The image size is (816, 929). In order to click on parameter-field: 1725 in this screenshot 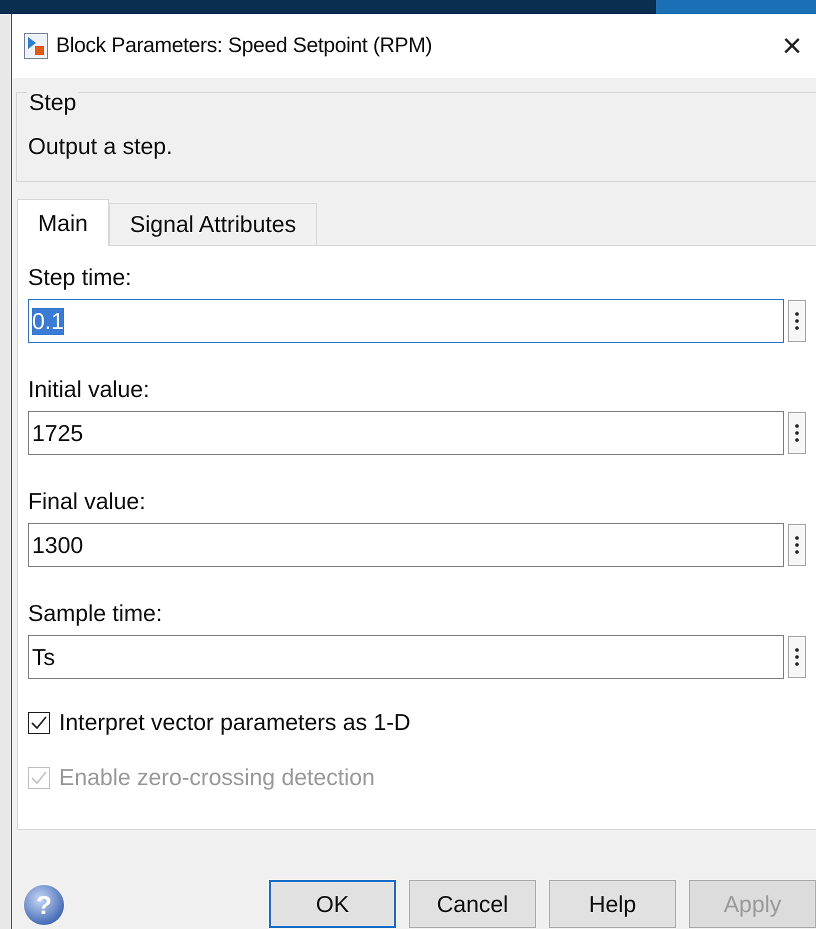, I will do `click(406, 433)`.